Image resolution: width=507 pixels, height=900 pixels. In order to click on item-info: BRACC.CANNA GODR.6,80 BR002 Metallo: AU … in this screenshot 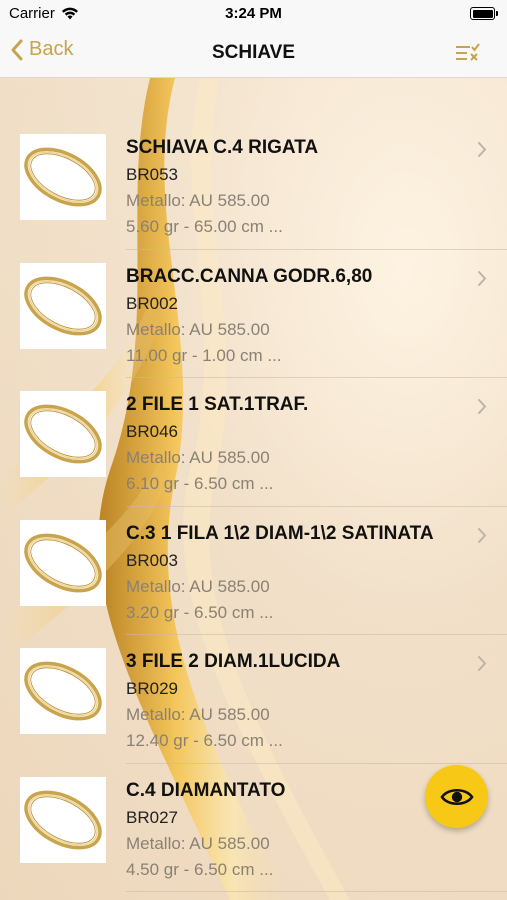, I will do `click(296, 316)`.